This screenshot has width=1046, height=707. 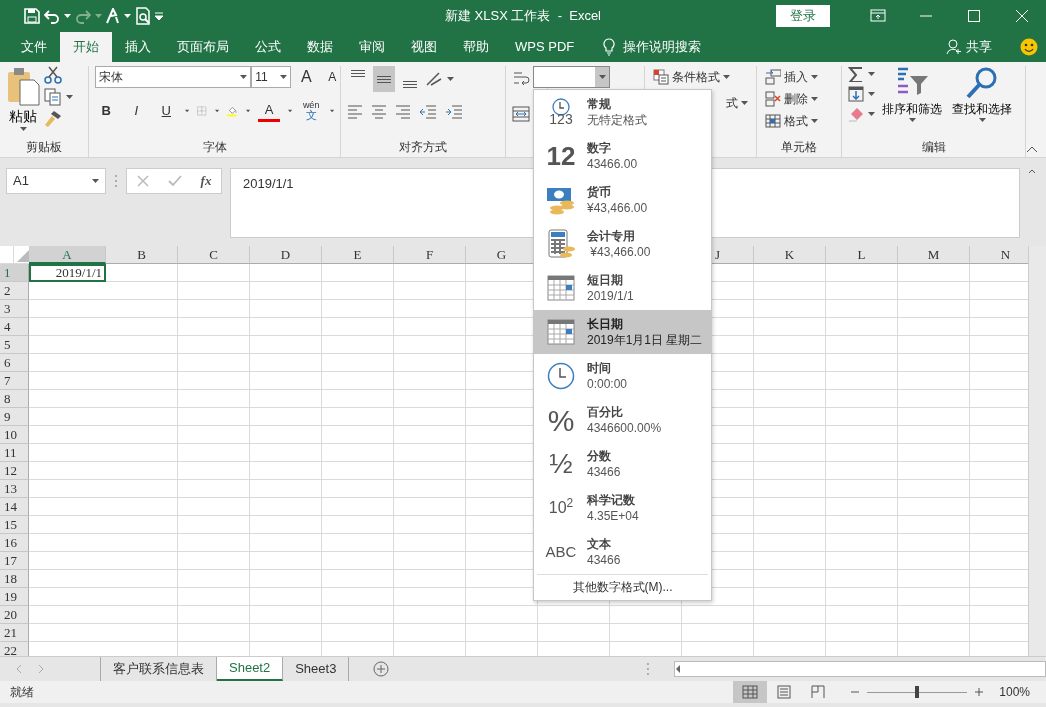 What do you see at coordinates (174, 181) in the screenshot?
I see `check-icon` at bounding box center [174, 181].